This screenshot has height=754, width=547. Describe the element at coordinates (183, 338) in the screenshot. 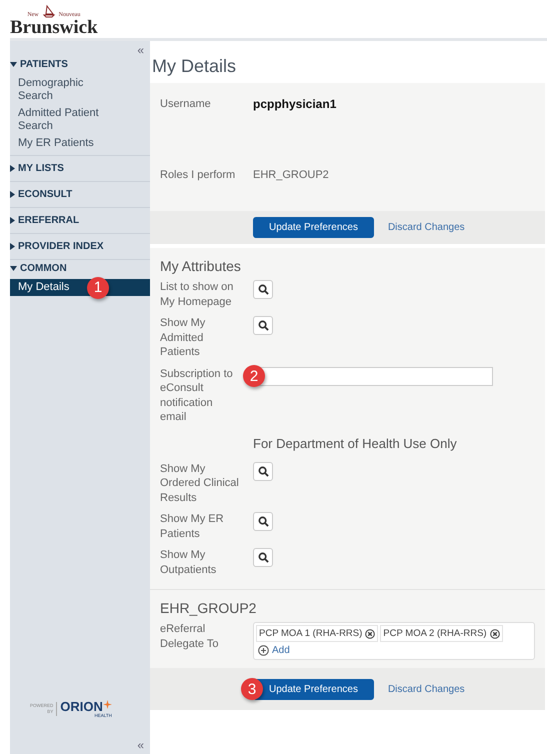

I see `field-label: Show My Admitted Patients` at that location.